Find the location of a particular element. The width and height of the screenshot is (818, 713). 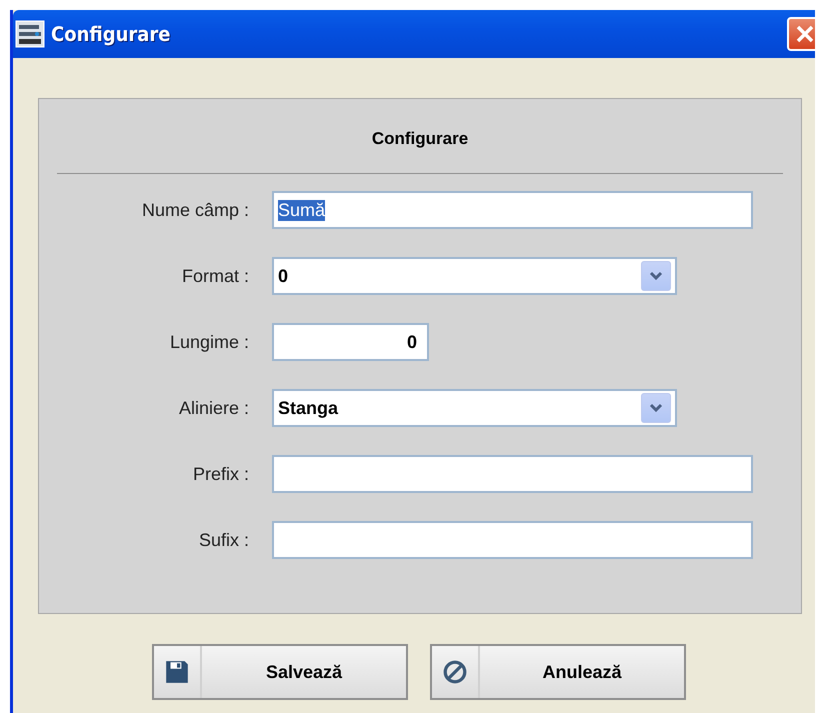

field-label: Lungime : is located at coordinates (208, 342).